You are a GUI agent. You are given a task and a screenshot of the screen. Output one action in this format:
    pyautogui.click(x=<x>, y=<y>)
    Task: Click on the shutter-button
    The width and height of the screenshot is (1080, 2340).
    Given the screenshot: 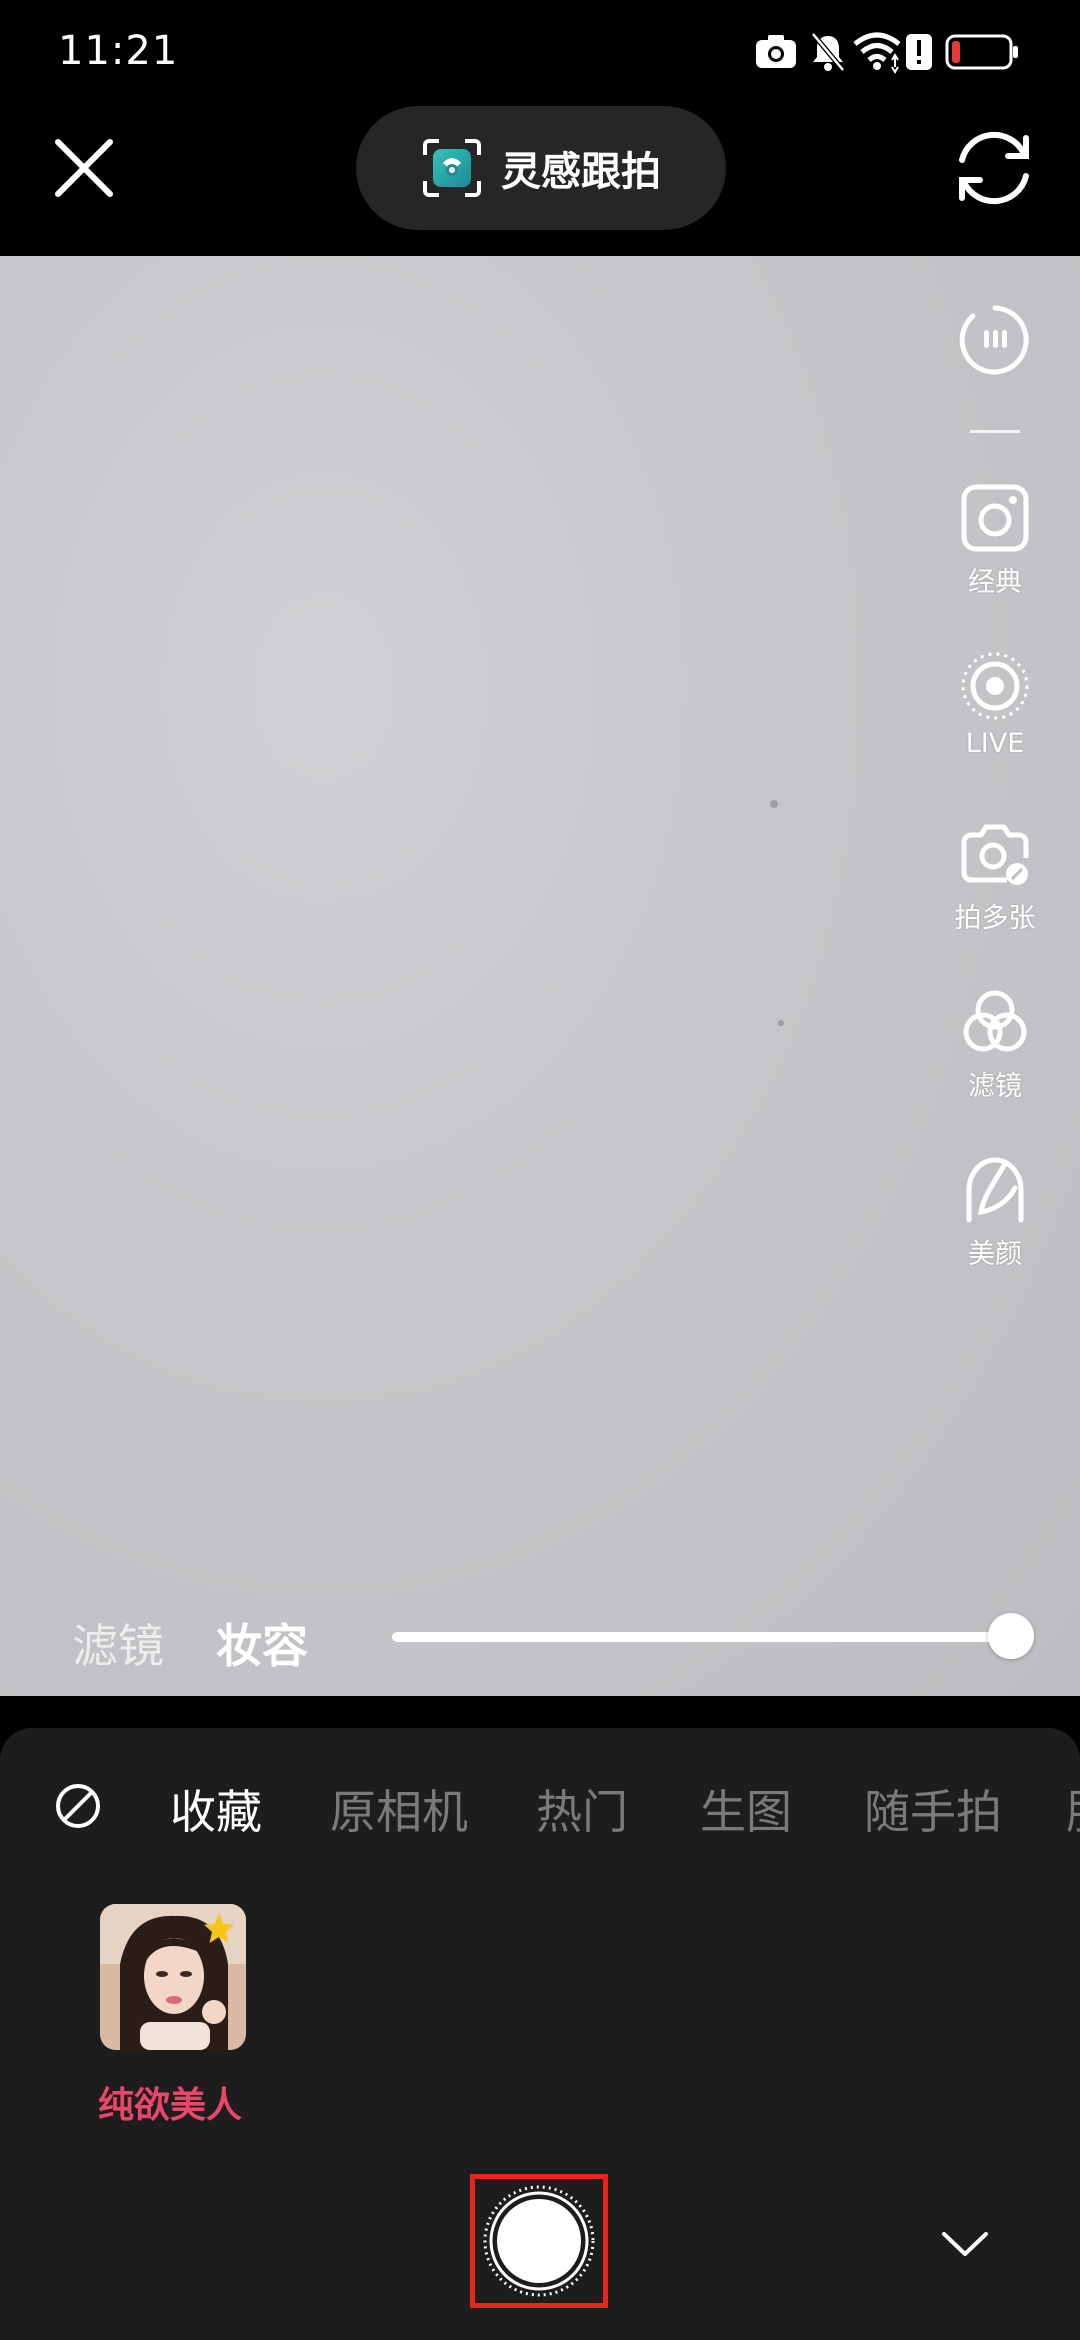 What is the action you would take?
    pyautogui.click(x=539, y=2241)
    